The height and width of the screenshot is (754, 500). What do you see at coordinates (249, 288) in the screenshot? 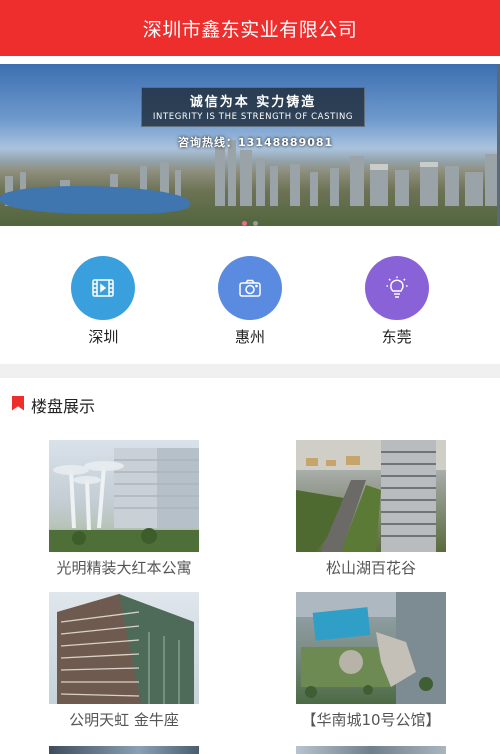
I see `camera-icon` at bounding box center [249, 288].